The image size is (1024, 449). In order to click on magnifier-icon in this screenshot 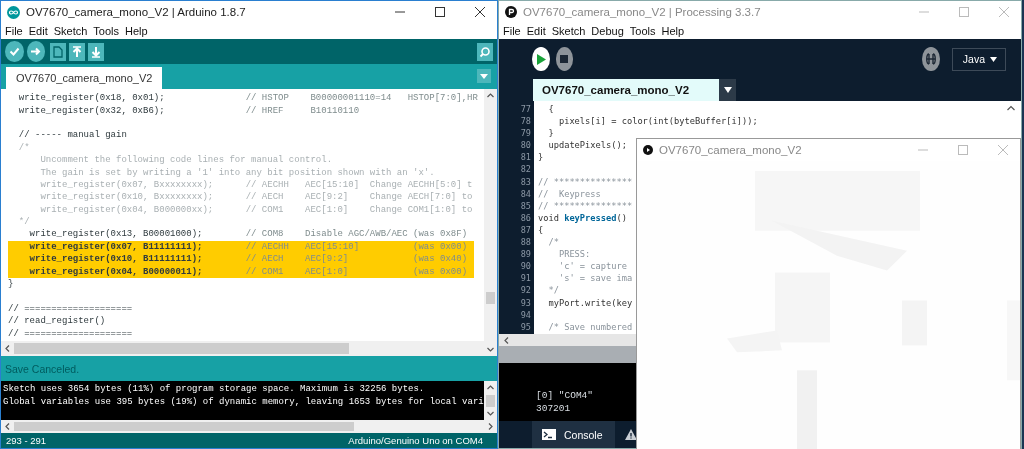, I will do `click(485, 51)`.